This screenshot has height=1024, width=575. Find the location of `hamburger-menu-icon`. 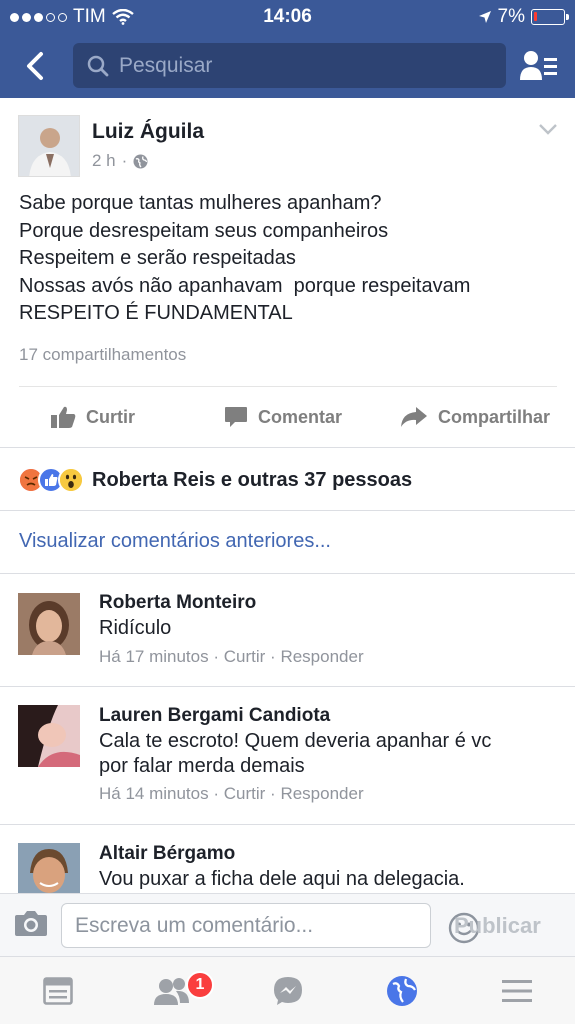

hamburger-menu-icon is located at coordinates (517, 991).